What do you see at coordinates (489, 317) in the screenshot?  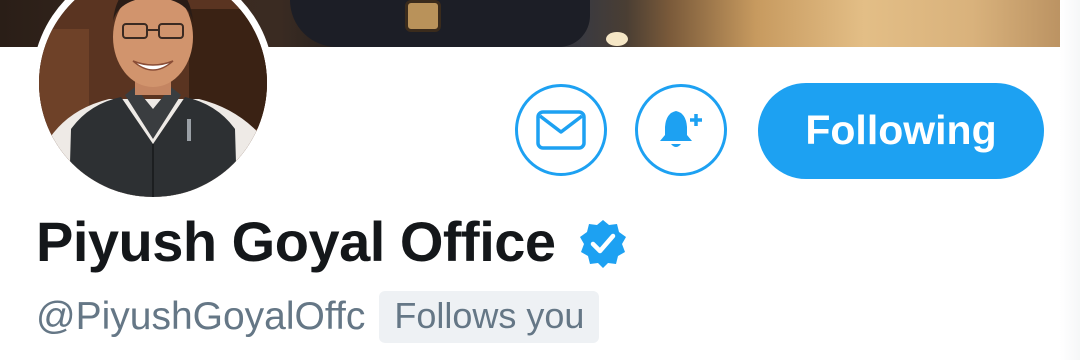 I see `follows-you-badge: Follows you` at bounding box center [489, 317].